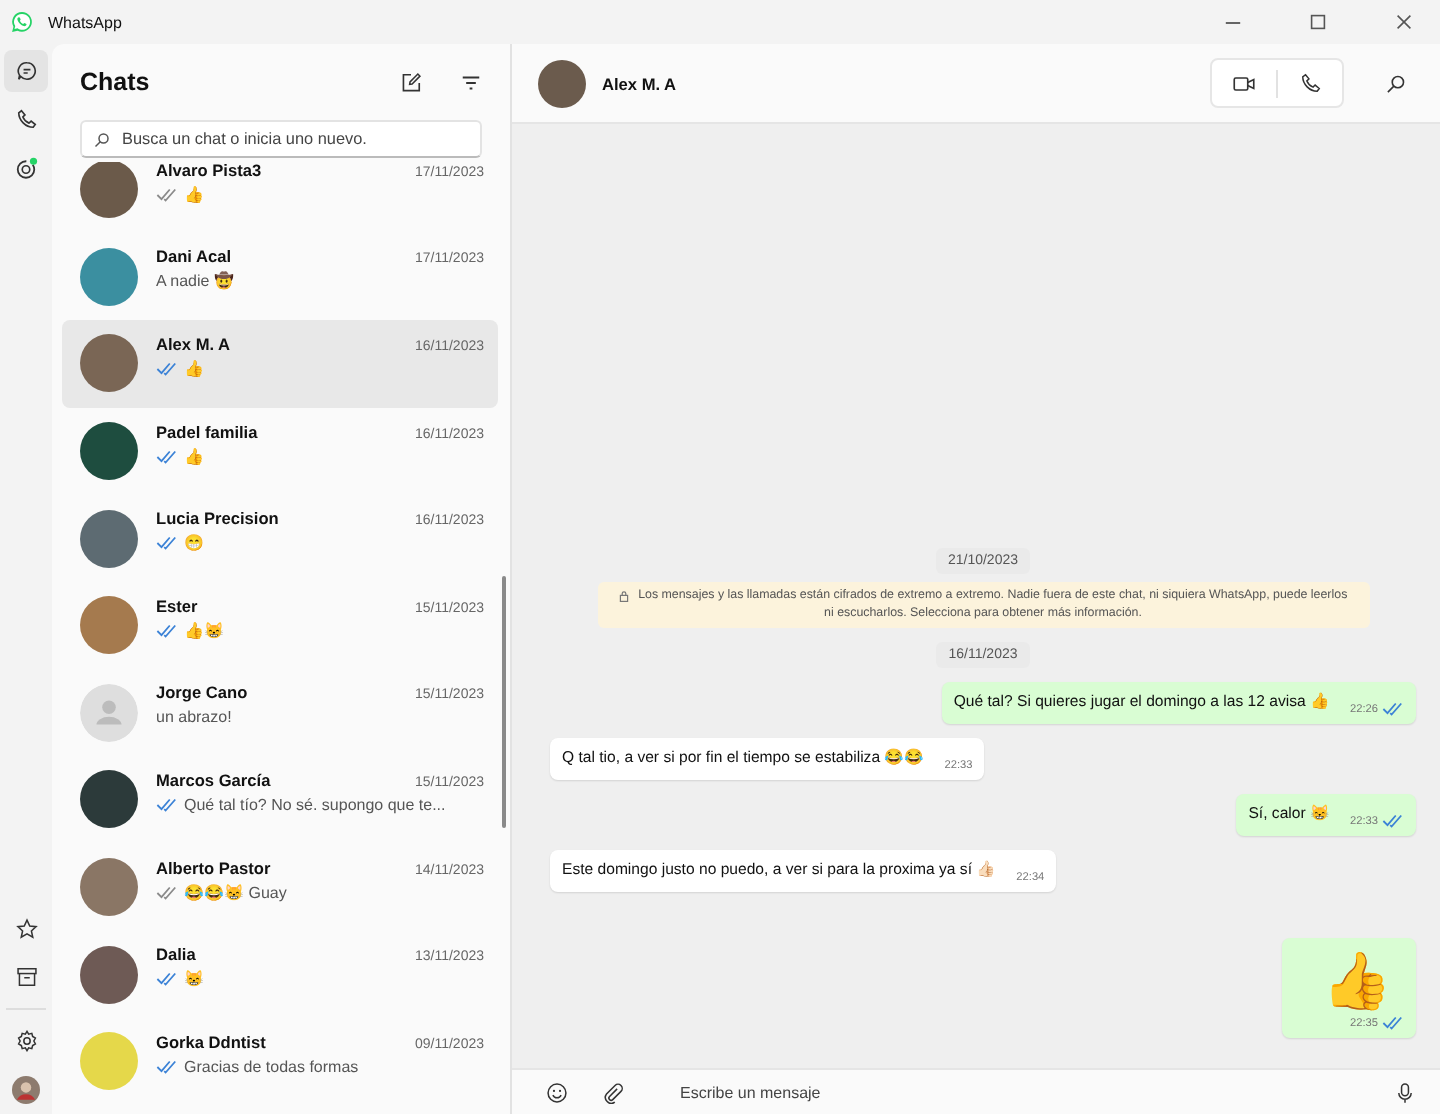 This screenshot has width=1440, height=1114. Describe the element at coordinates (1404, 1092) in the screenshot. I see `microphone-icon` at that location.